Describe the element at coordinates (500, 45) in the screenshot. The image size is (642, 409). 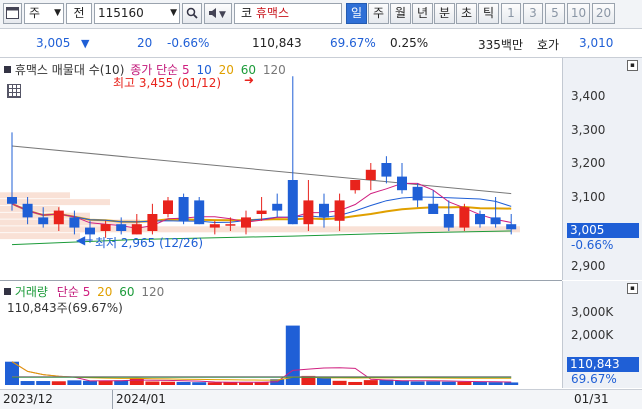
I see `trade-amount: 335백만` at that location.